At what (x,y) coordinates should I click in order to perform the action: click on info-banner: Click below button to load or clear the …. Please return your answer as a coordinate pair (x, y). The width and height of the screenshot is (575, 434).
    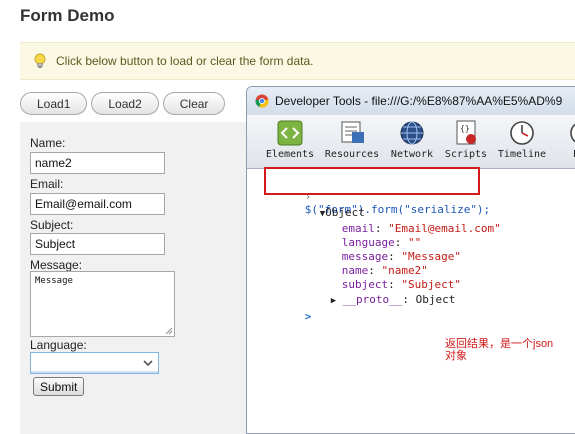
    Looking at the image, I should click on (297, 61).